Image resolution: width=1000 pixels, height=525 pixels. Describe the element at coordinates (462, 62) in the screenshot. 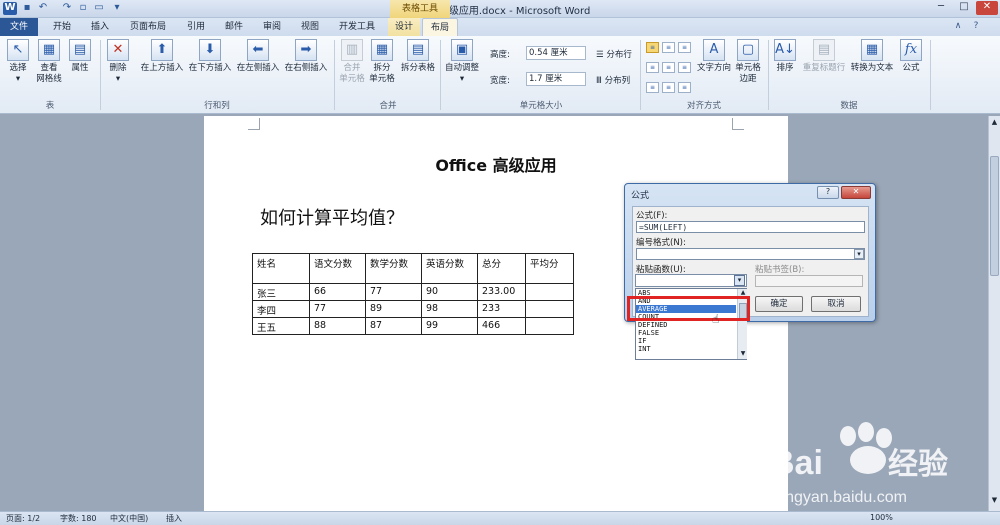

I see `autofit-button: ▣ 自动调整 ▾` at that location.